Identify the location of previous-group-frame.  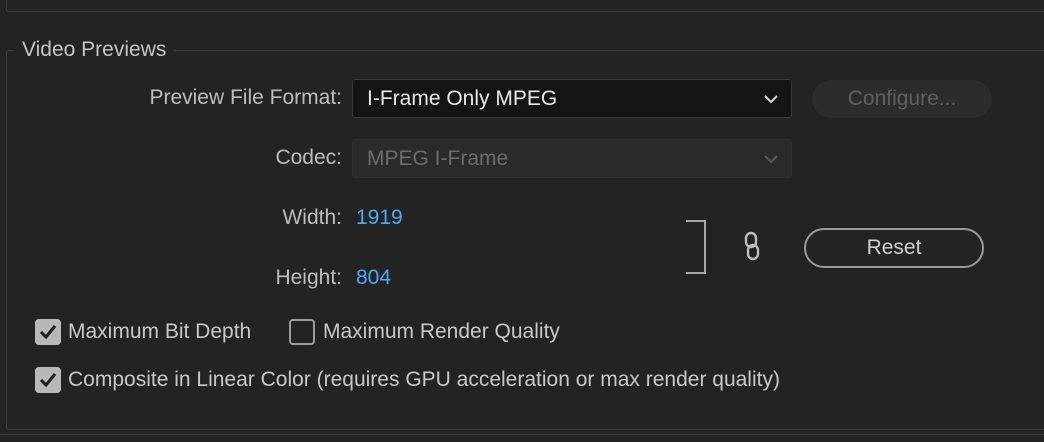
(525, 6).